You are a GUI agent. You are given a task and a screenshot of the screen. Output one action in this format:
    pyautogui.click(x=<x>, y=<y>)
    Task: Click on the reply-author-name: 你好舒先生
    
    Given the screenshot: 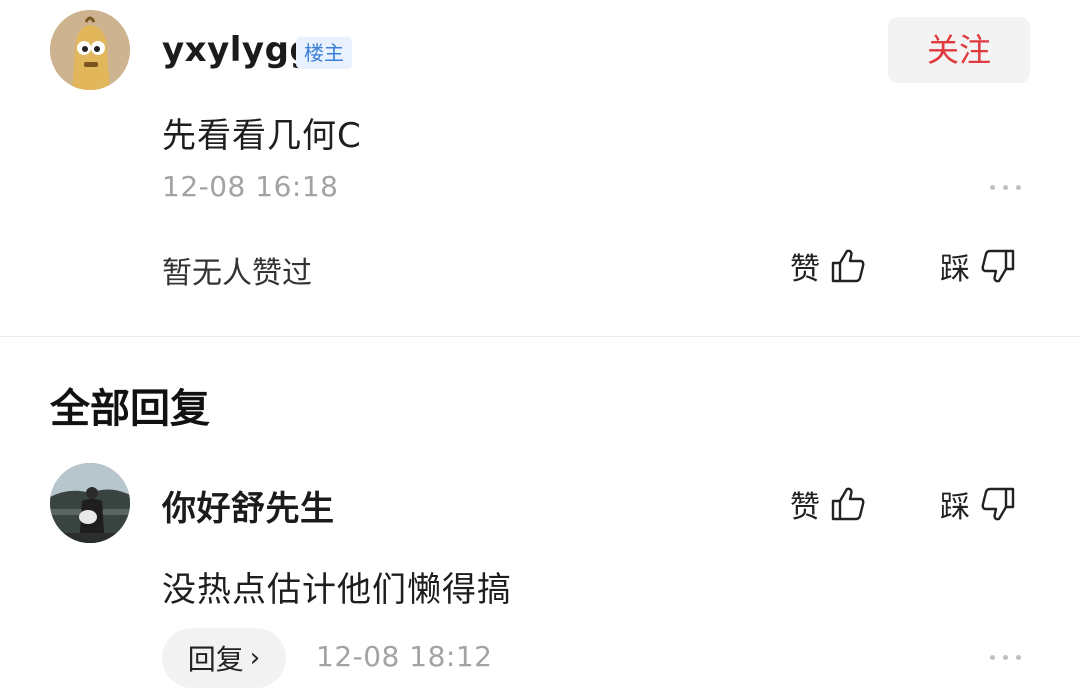 What is the action you would take?
    pyautogui.click(x=248, y=505)
    